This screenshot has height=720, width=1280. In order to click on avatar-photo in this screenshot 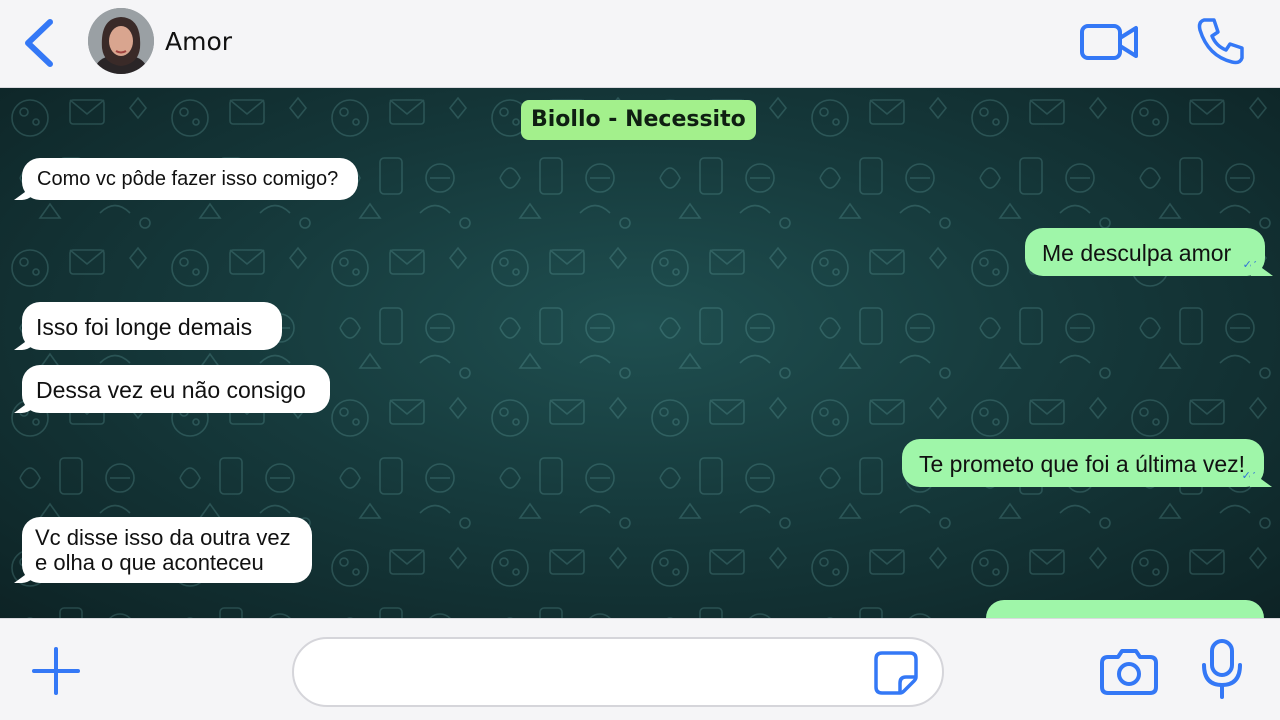, I will do `click(121, 41)`.